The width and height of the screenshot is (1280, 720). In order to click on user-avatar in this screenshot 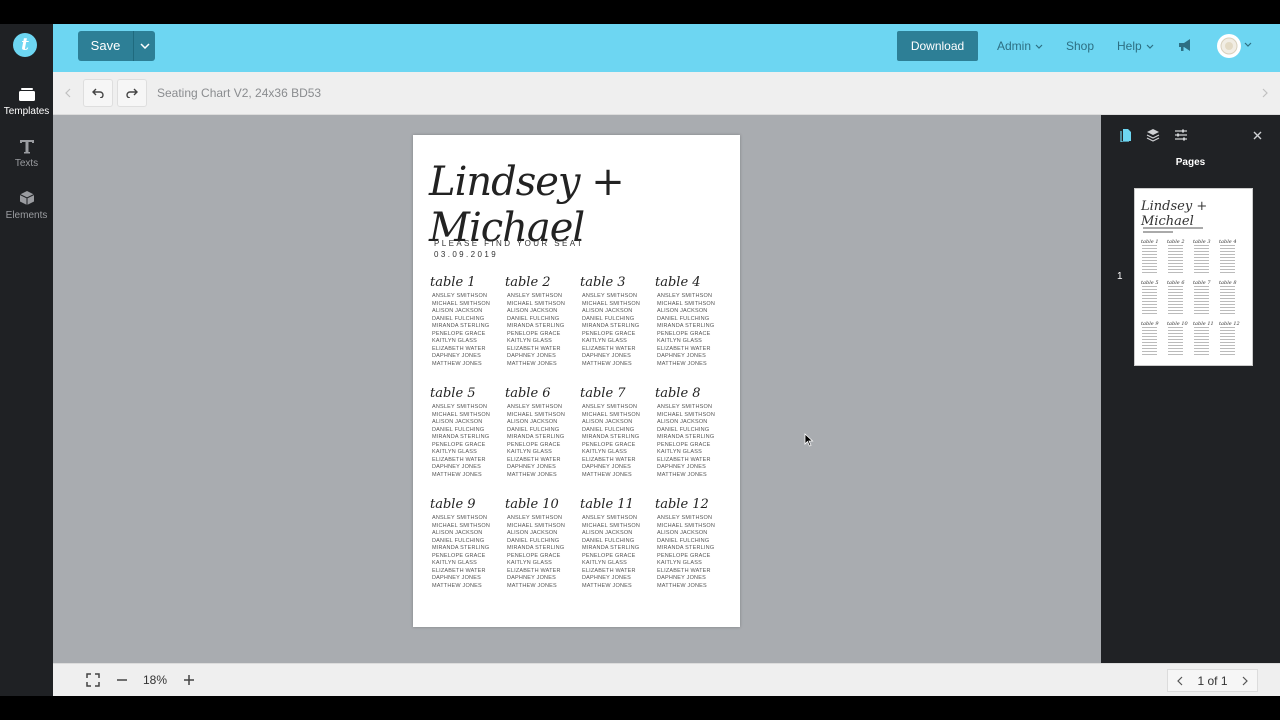, I will do `click(1229, 46)`.